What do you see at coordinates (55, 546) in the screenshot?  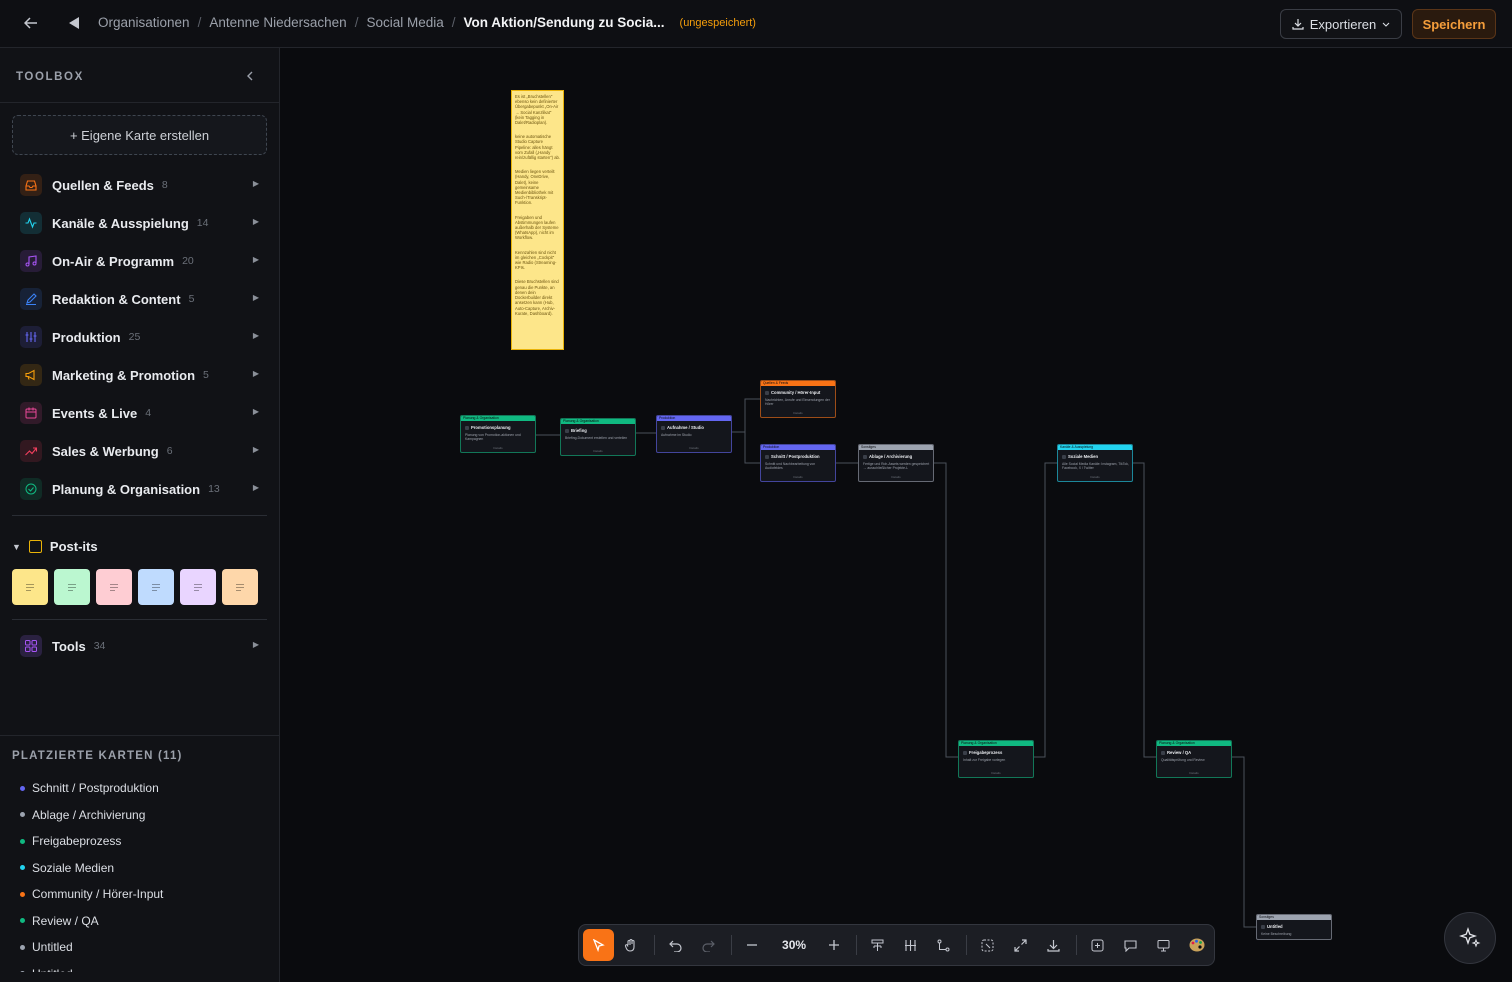 I see `postits-header: ▼ Post-its` at bounding box center [55, 546].